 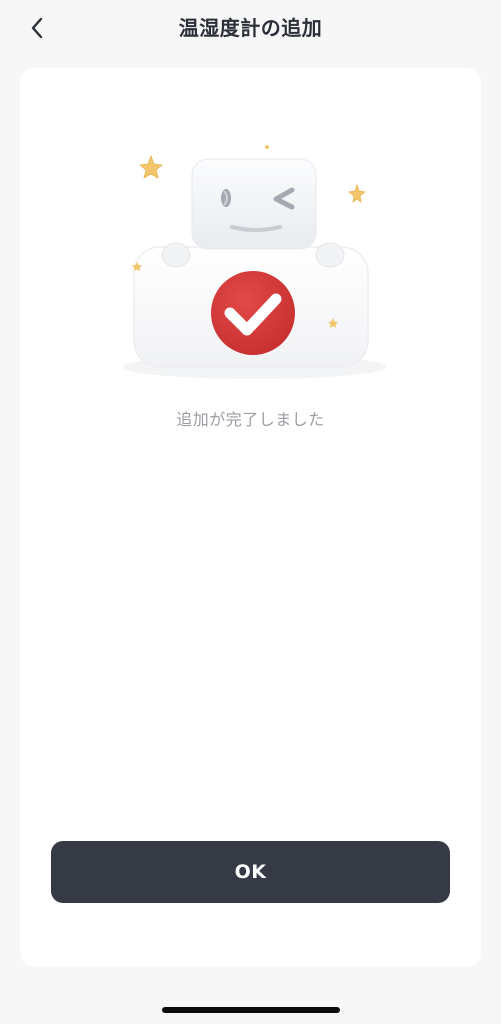 What do you see at coordinates (255, 262) in the screenshot?
I see `success-robot-illustration` at bounding box center [255, 262].